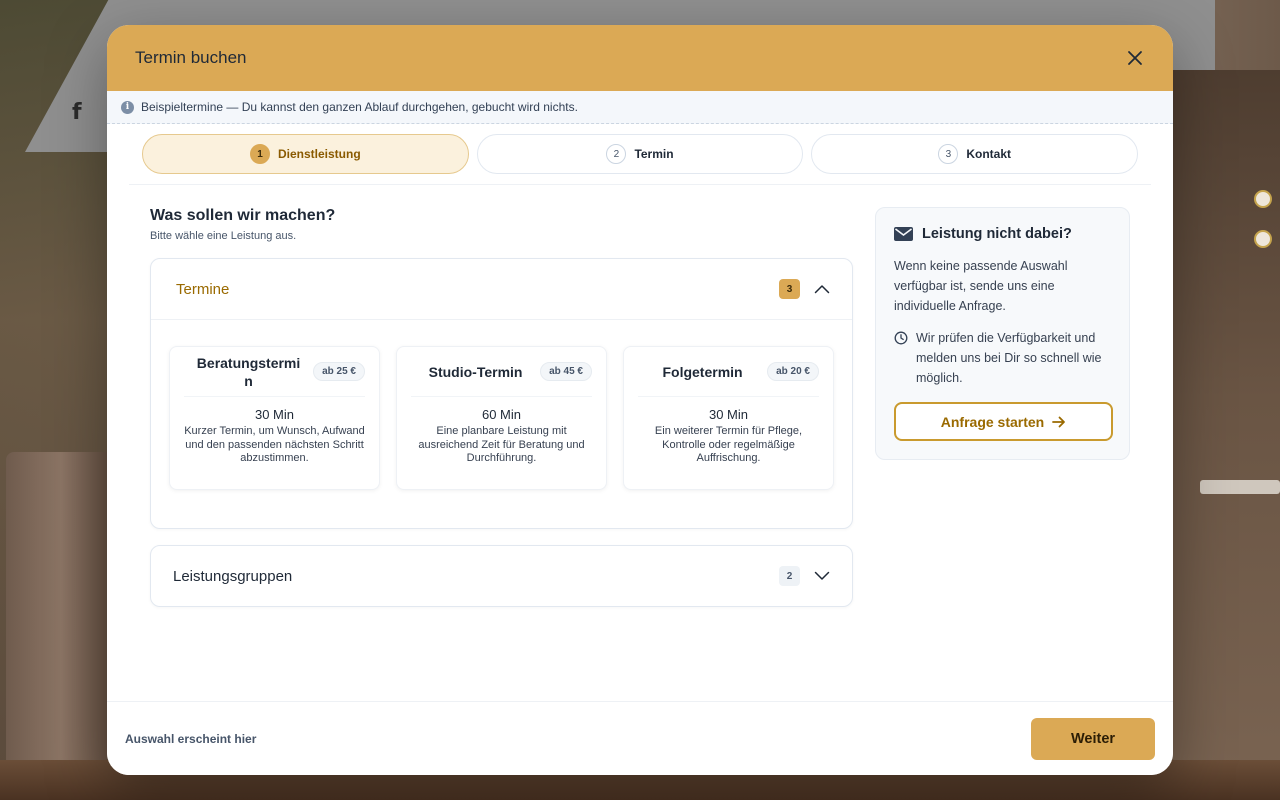  I want to click on service-name: Beratungstermi n, so click(248, 371).